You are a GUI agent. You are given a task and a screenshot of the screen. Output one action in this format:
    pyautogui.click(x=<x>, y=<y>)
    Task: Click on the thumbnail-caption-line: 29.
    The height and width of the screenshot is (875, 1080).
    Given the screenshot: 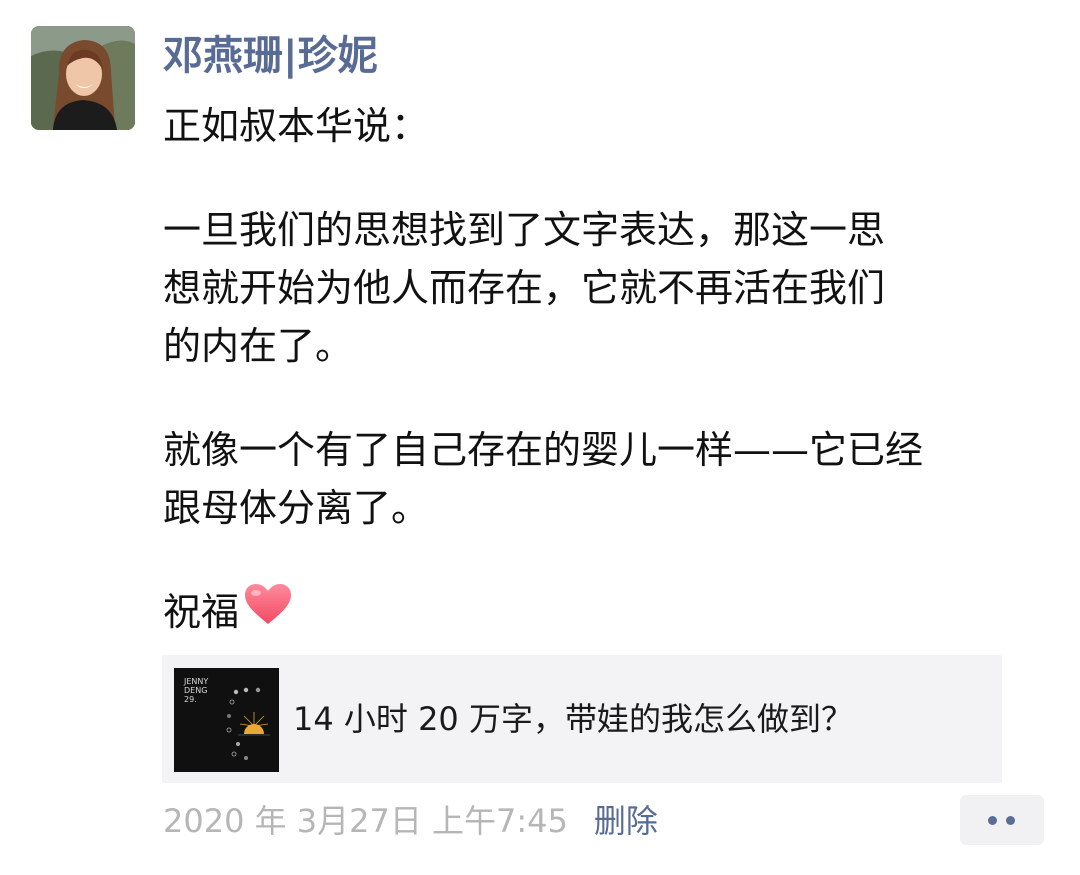 What is the action you would take?
    pyautogui.click(x=190, y=699)
    